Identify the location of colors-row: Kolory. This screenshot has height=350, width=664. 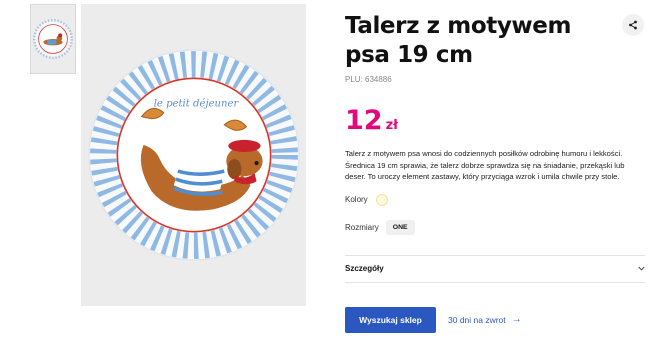
(495, 199).